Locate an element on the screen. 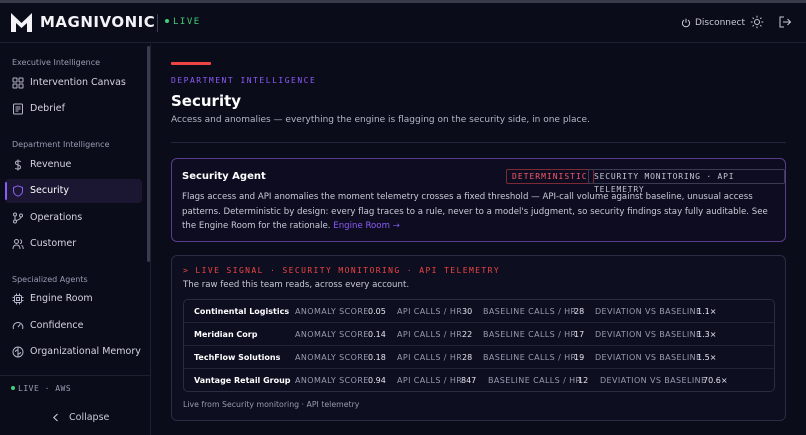 Image resolution: width=806 pixels, height=435 pixels. disconnect-button: Disconnect is located at coordinates (713, 23).